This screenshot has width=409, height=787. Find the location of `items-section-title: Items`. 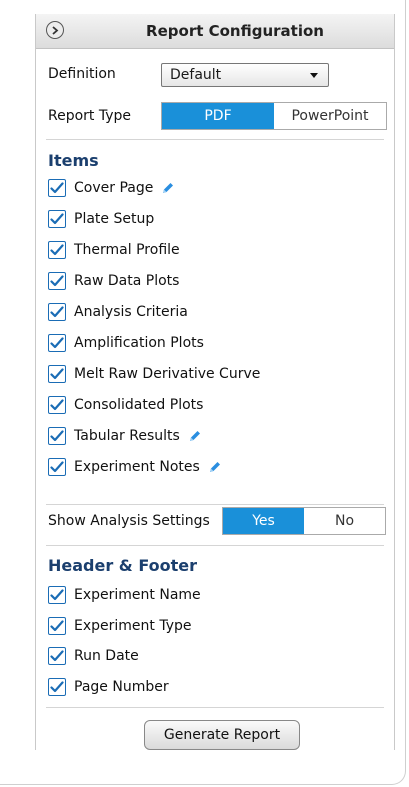

items-section-title: Items is located at coordinates (73, 160).